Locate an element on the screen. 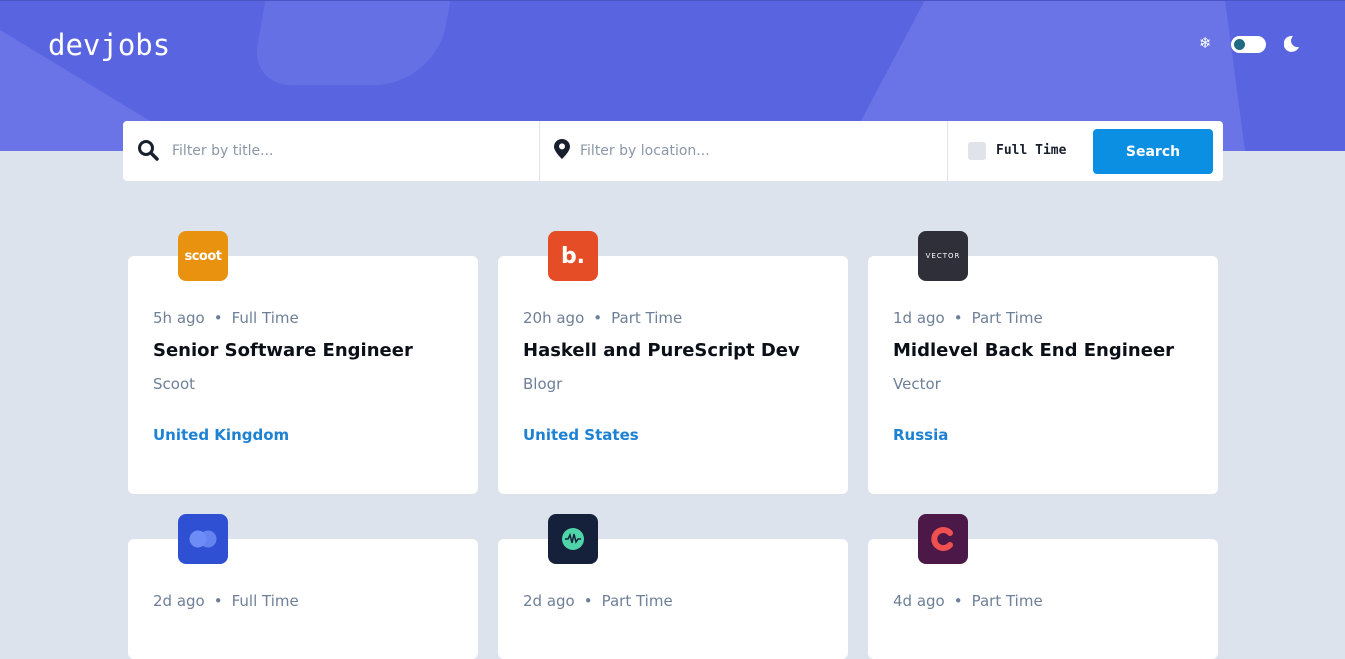 Image resolution: width=1345 pixels, height=659 pixels. location-filter-input is located at coordinates (745, 151).